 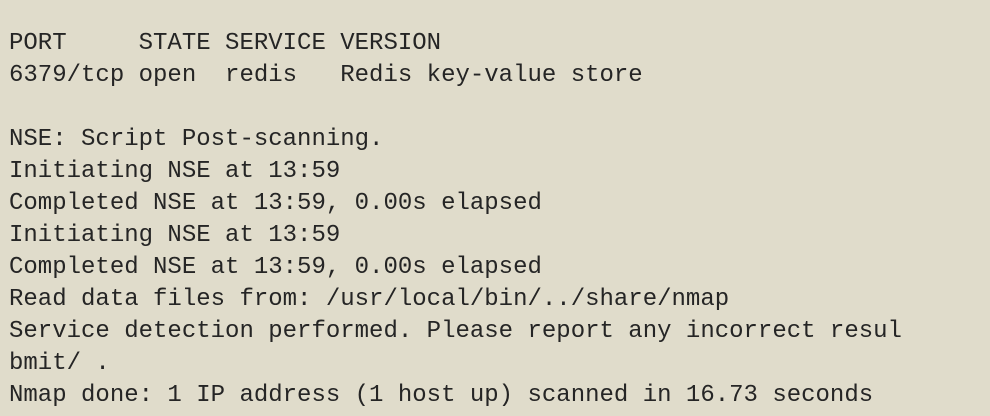 I want to click on nse-post-scanning-line: NSE: Script Post-scanning., so click(x=196, y=139).